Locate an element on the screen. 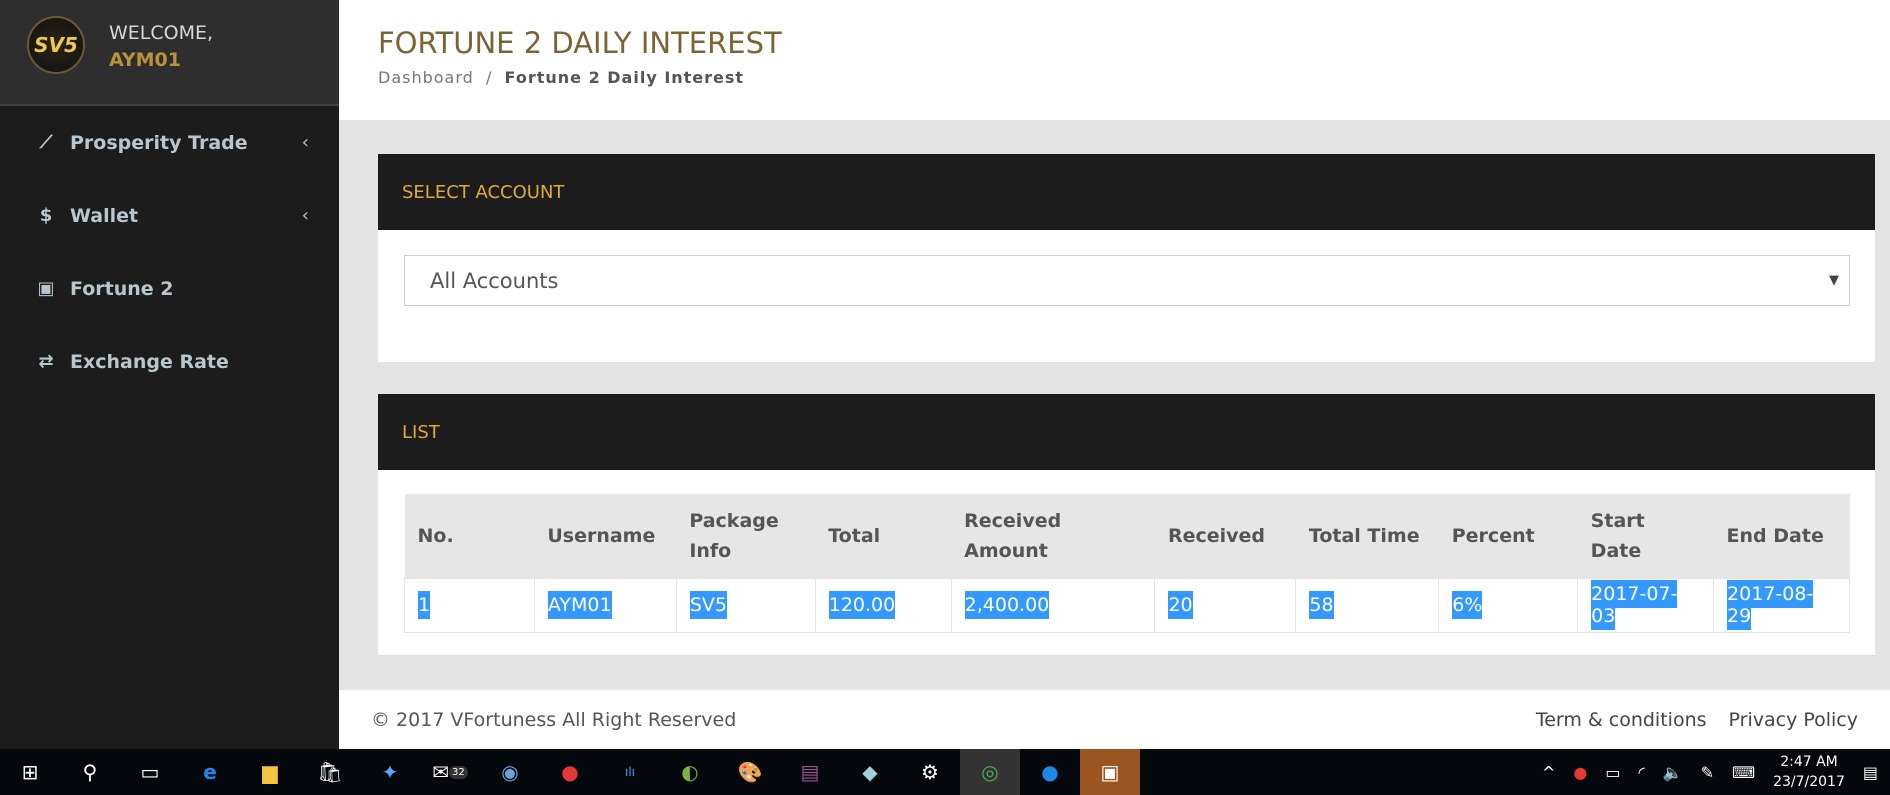 The height and width of the screenshot is (795, 1890). app-icon: ◆ is located at coordinates (870, 772).